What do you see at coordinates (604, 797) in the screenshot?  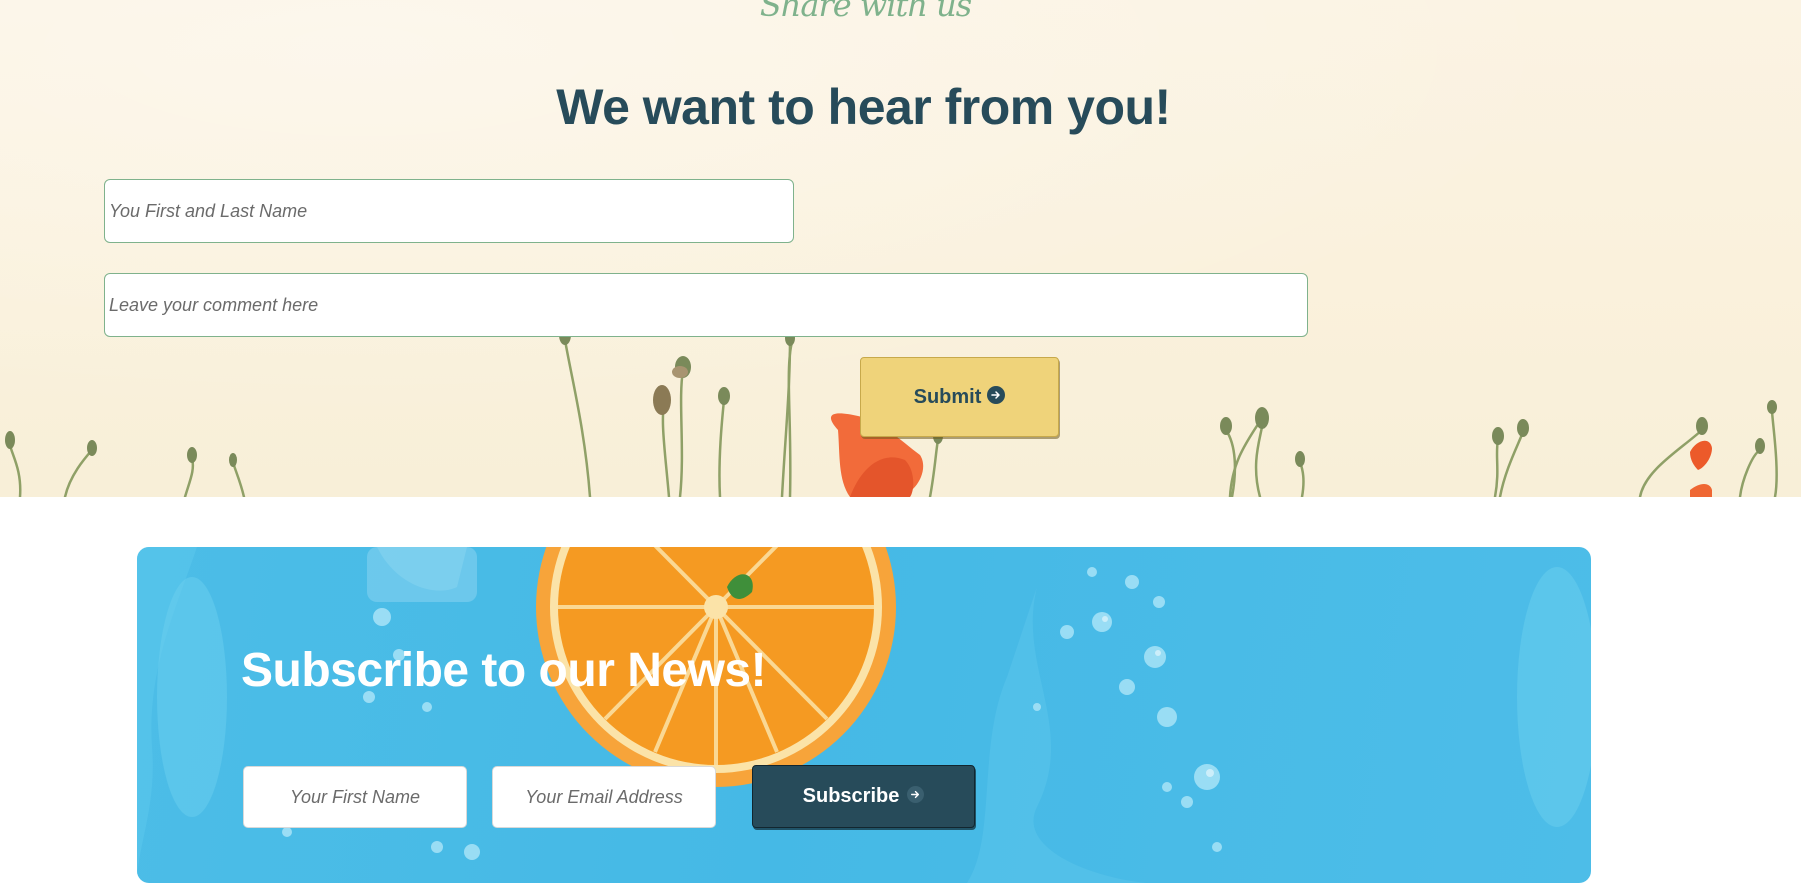 I see `email-field` at bounding box center [604, 797].